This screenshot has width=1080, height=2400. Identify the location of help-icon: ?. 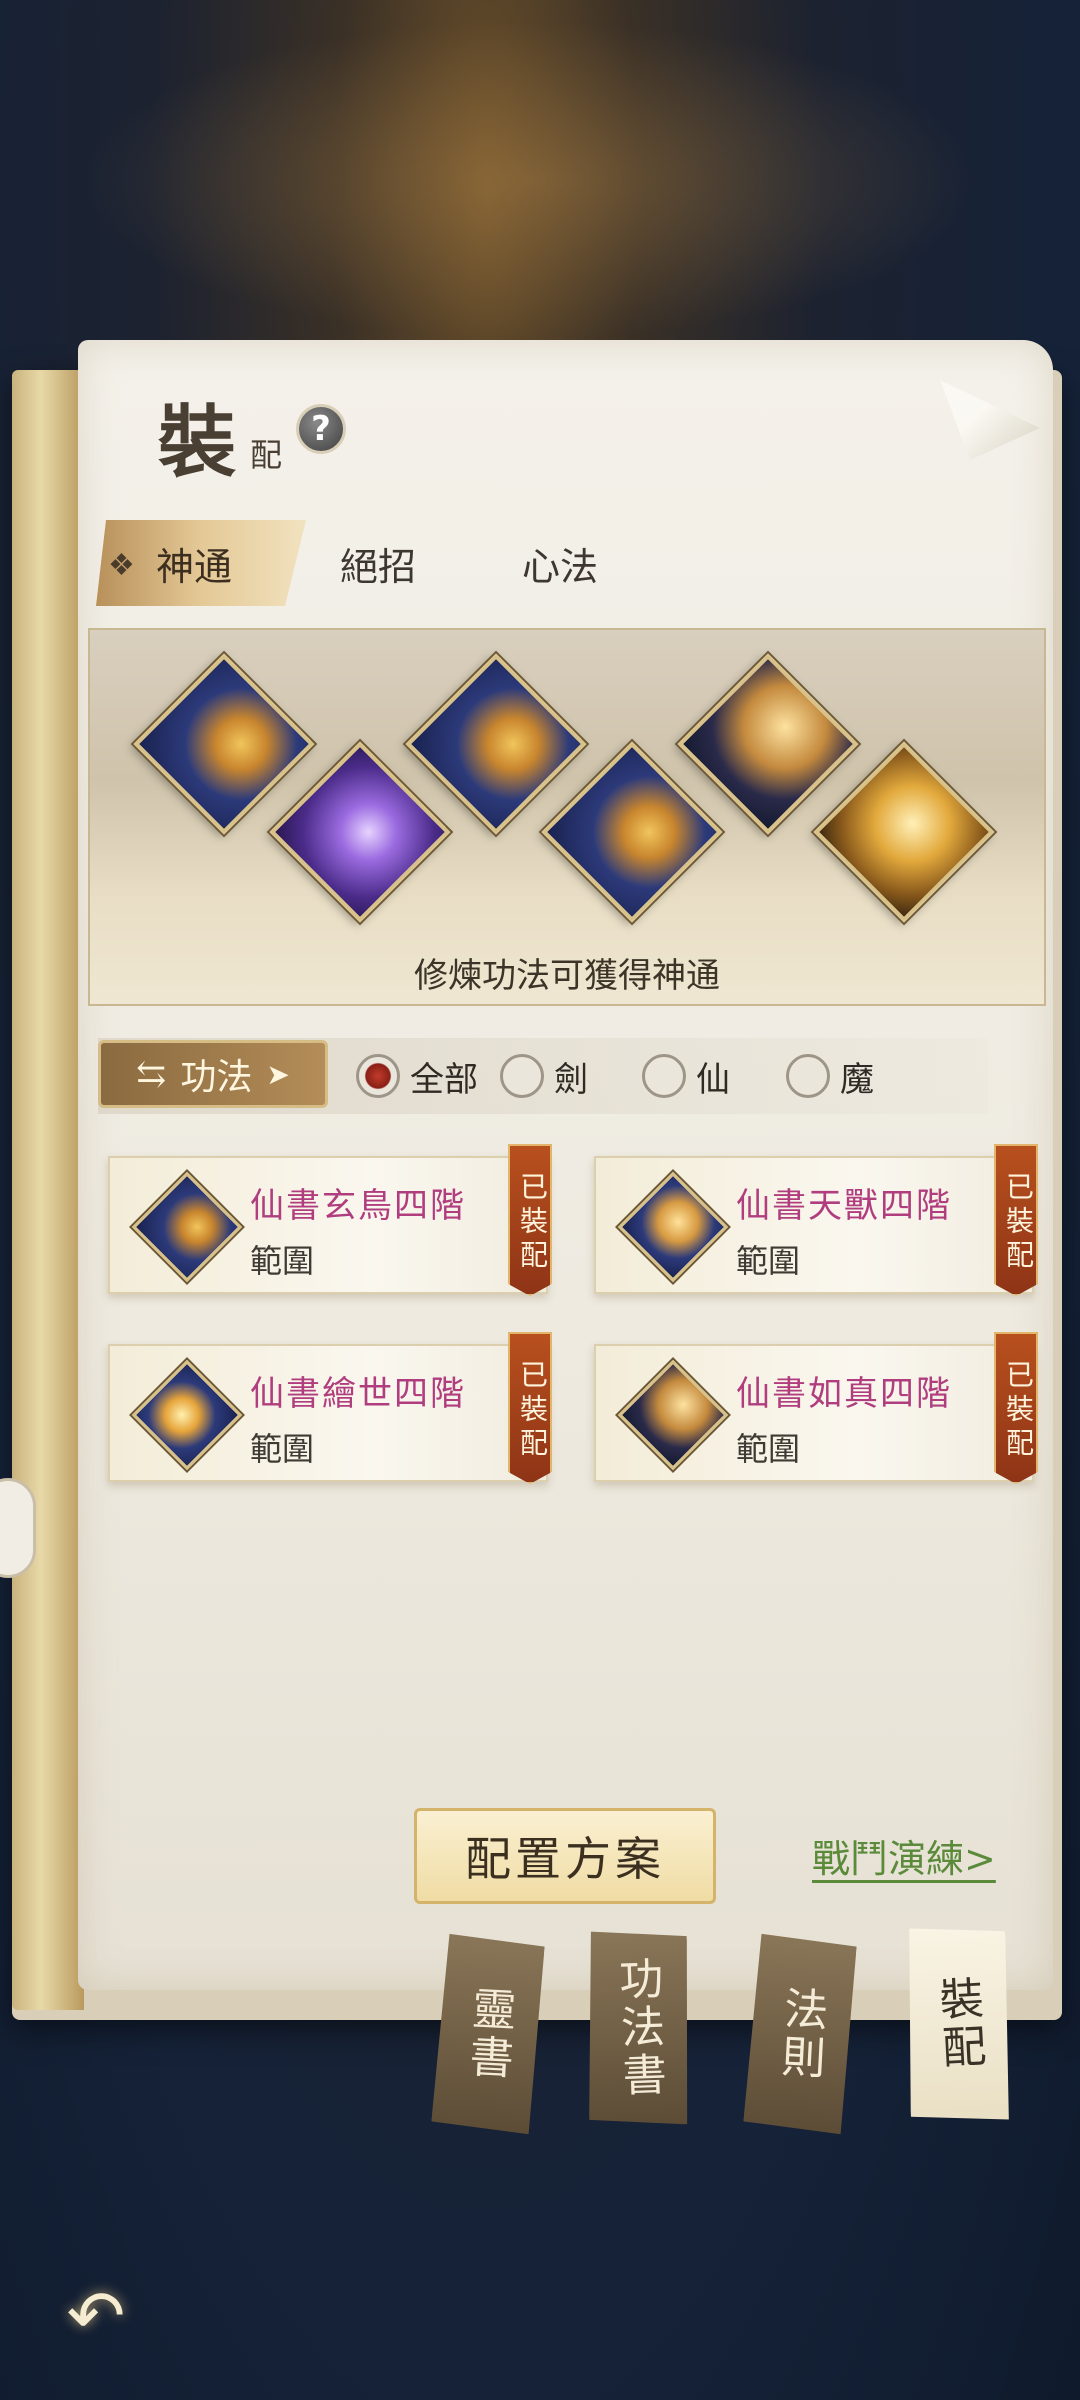
(321, 429).